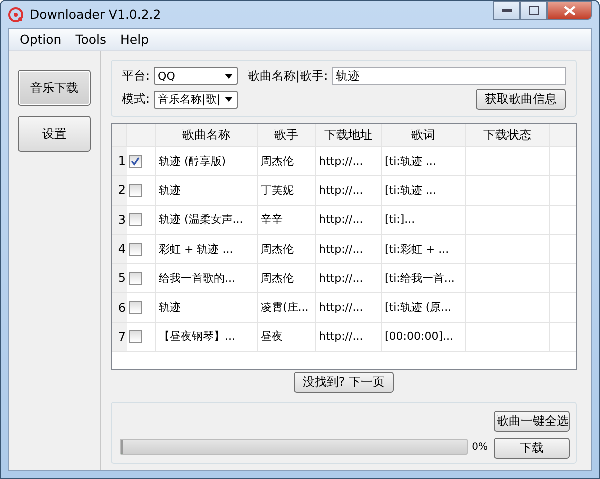 The height and width of the screenshot is (479, 600). Describe the element at coordinates (287, 337) in the screenshot. I see `table-cell: 昼夜` at that location.